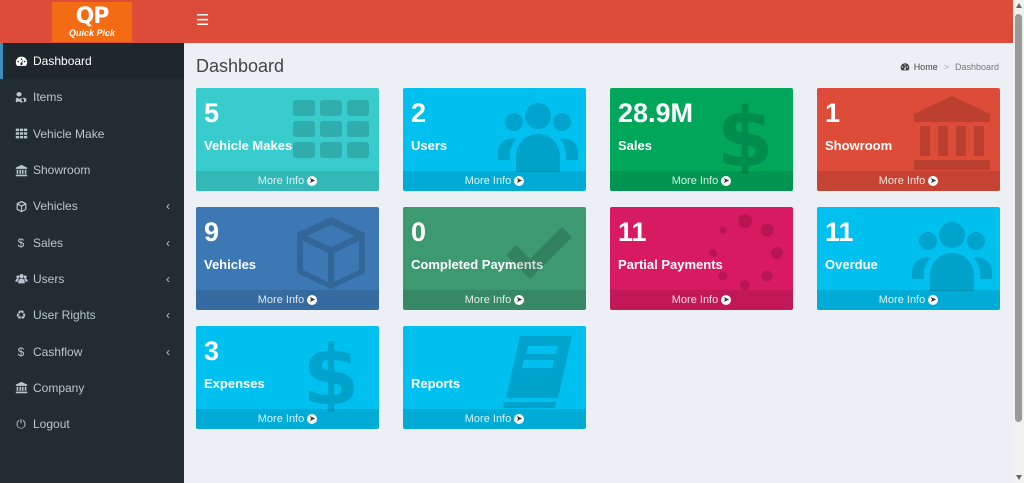 This screenshot has height=483, width=1024. I want to click on stat-label: Vehicles, so click(230, 264).